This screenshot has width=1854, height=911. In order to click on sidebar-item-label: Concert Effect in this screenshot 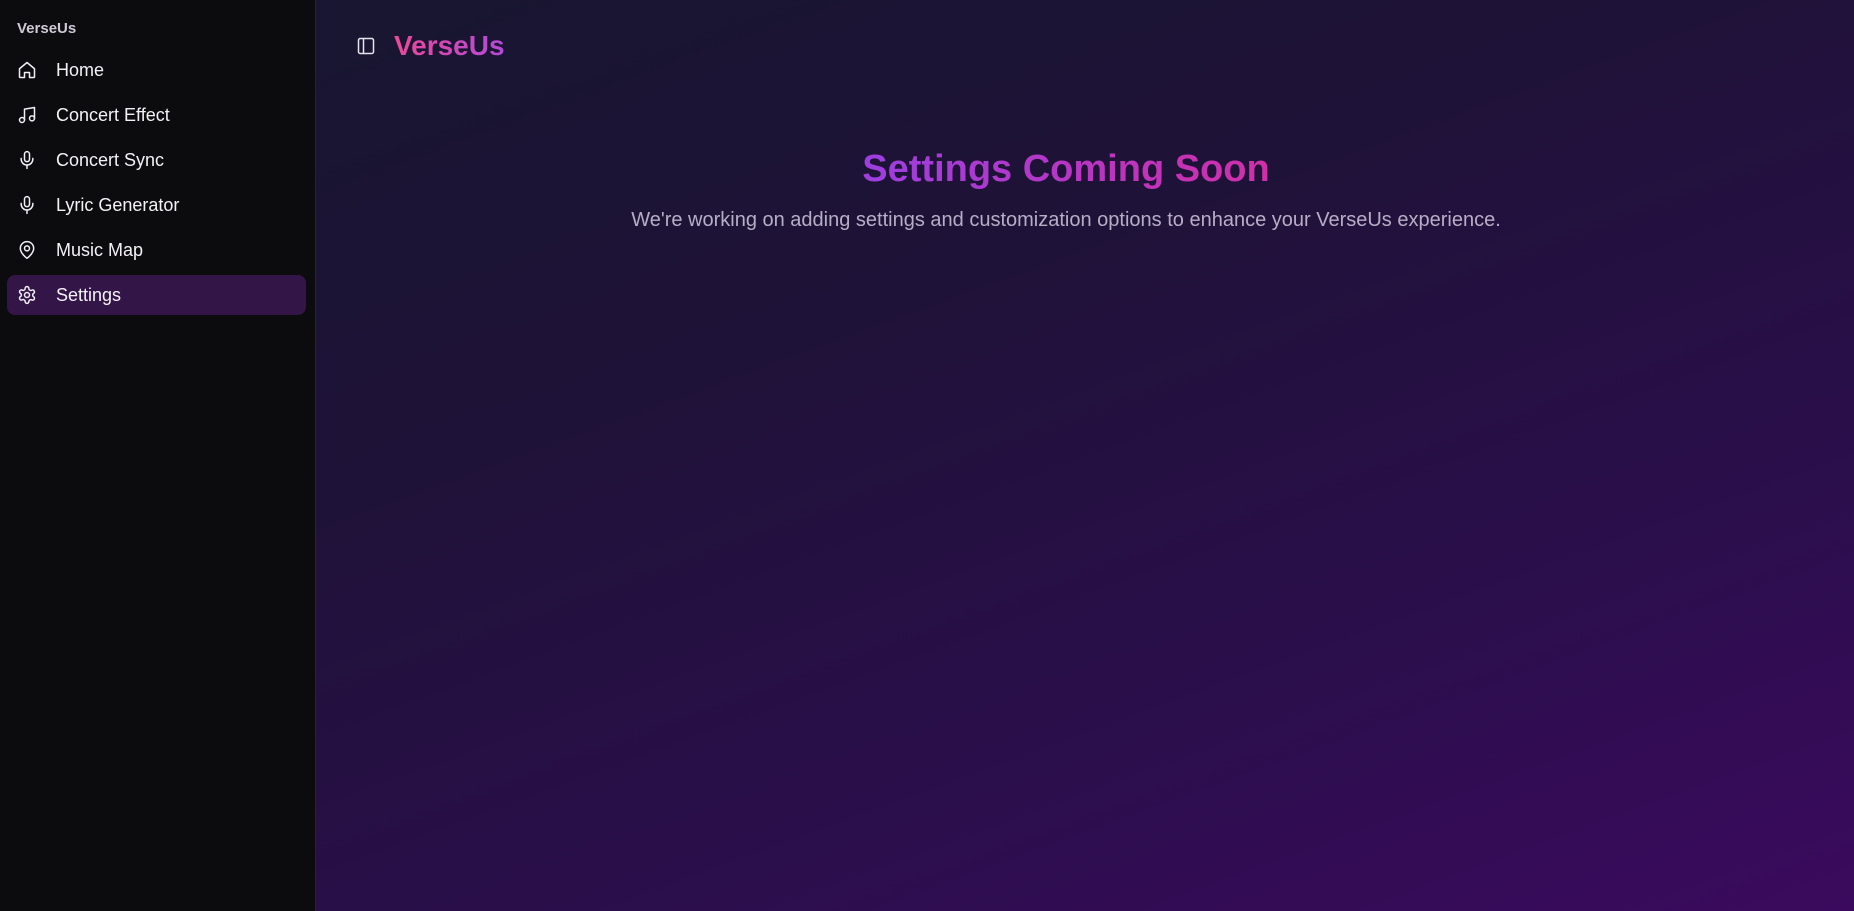, I will do `click(113, 114)`.